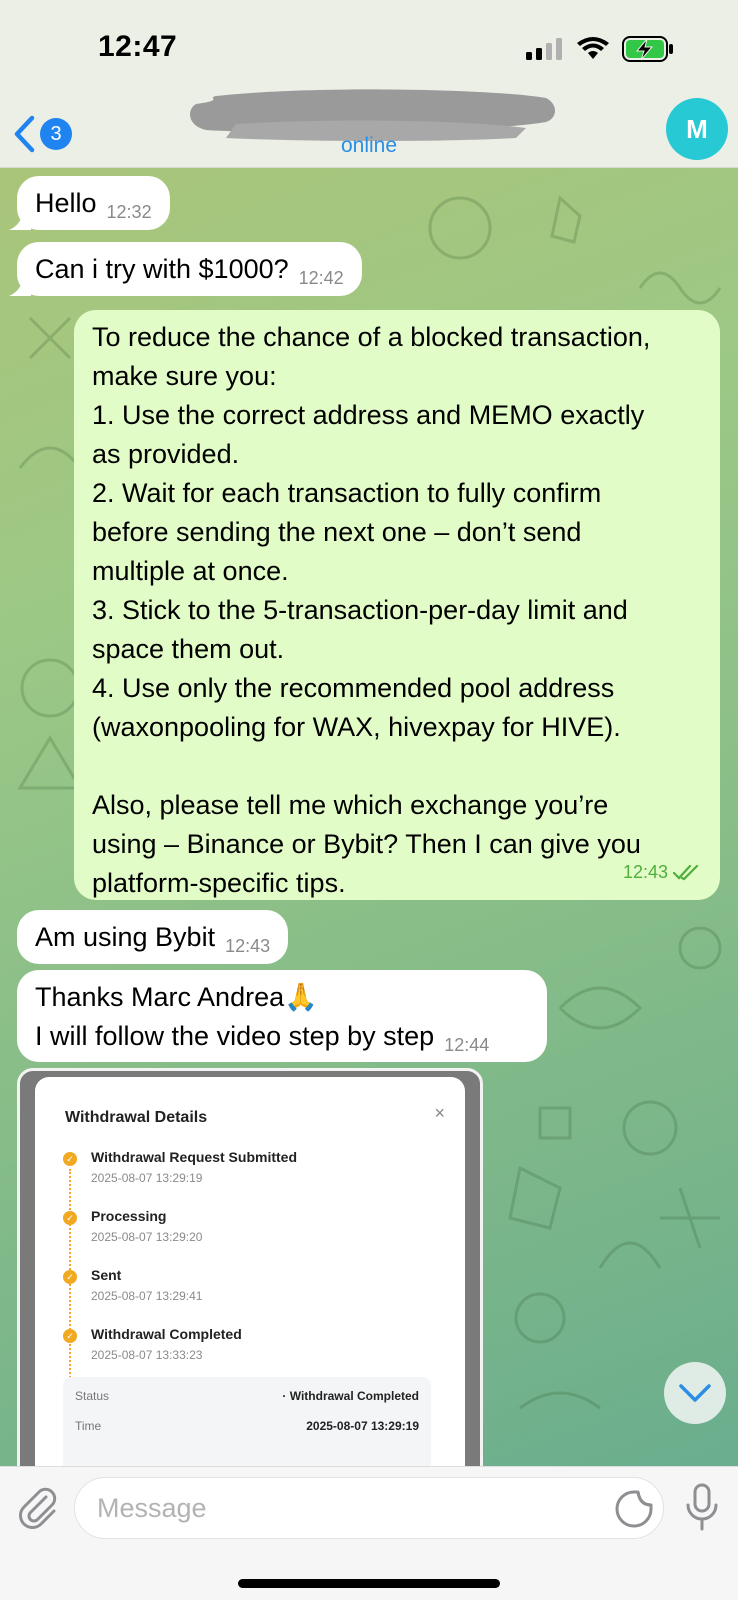 Image resolution: width=738 pixels, height=1600 pixels. I want to click on paperclip-icon, so click(38, 1507).